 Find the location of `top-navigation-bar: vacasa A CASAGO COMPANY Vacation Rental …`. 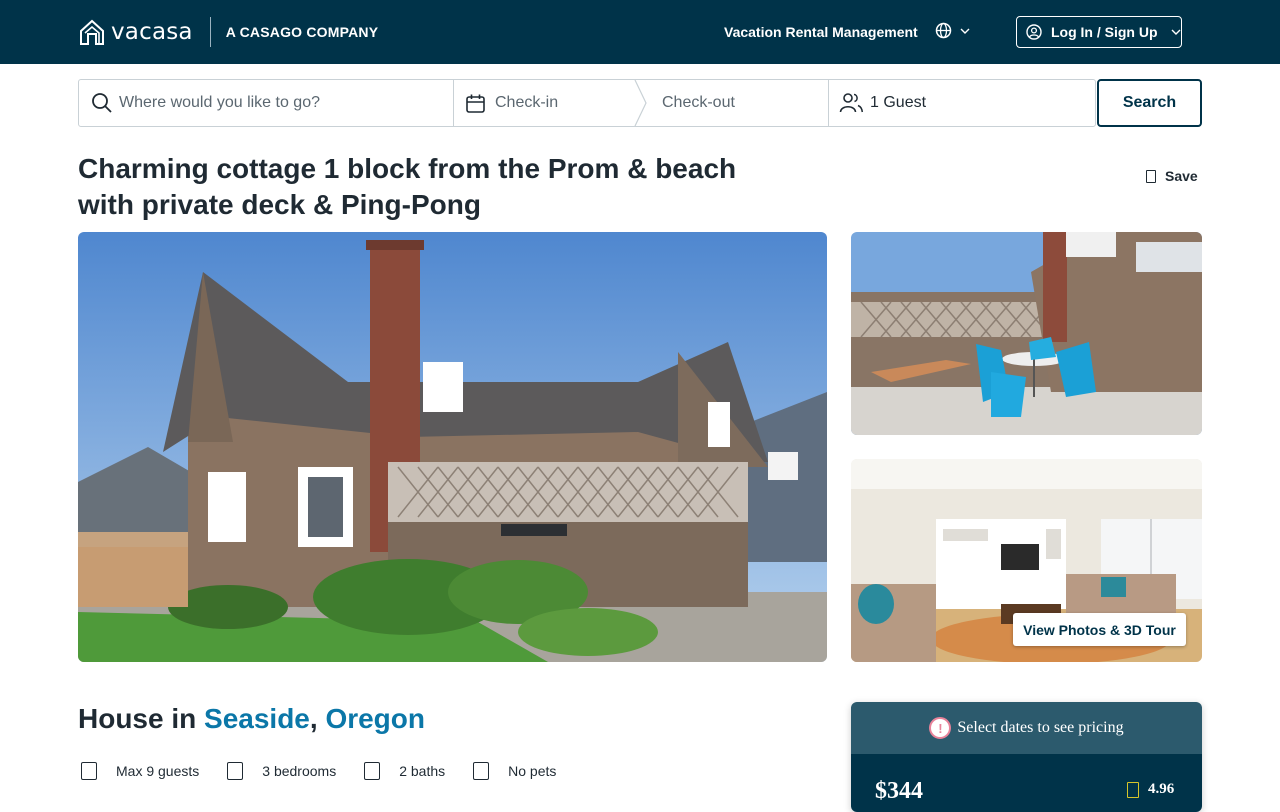

top-navigation-bar: vacasa A CASAGO COMPANY Vacation Rental … is located at coordinates (640, 32).